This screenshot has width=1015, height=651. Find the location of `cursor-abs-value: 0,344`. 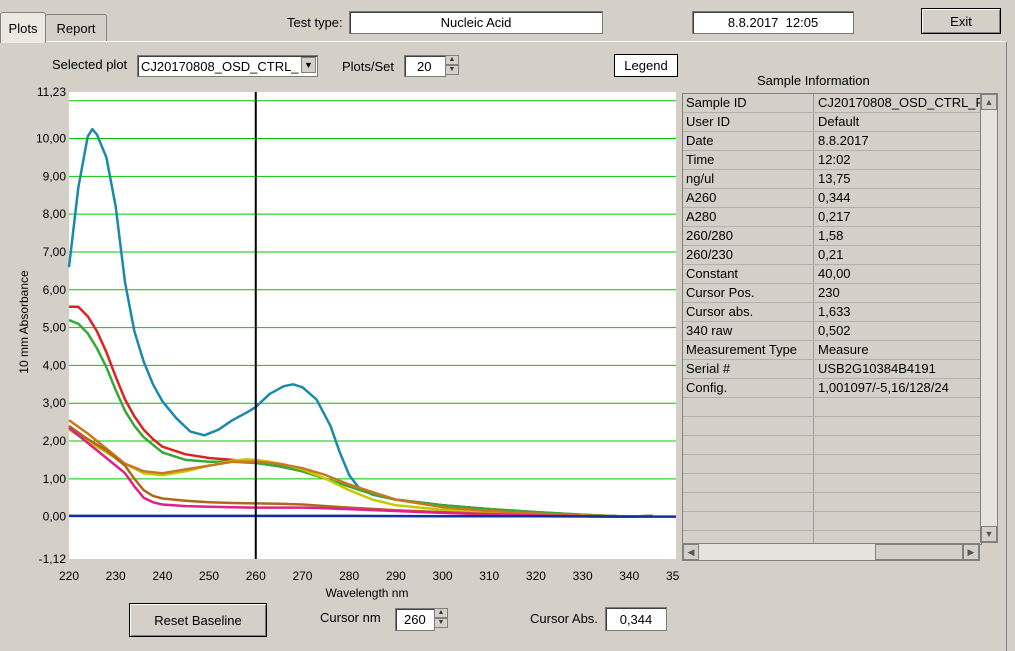

cursor-abs-value: 0,344 is located at coordinates (636, 619).